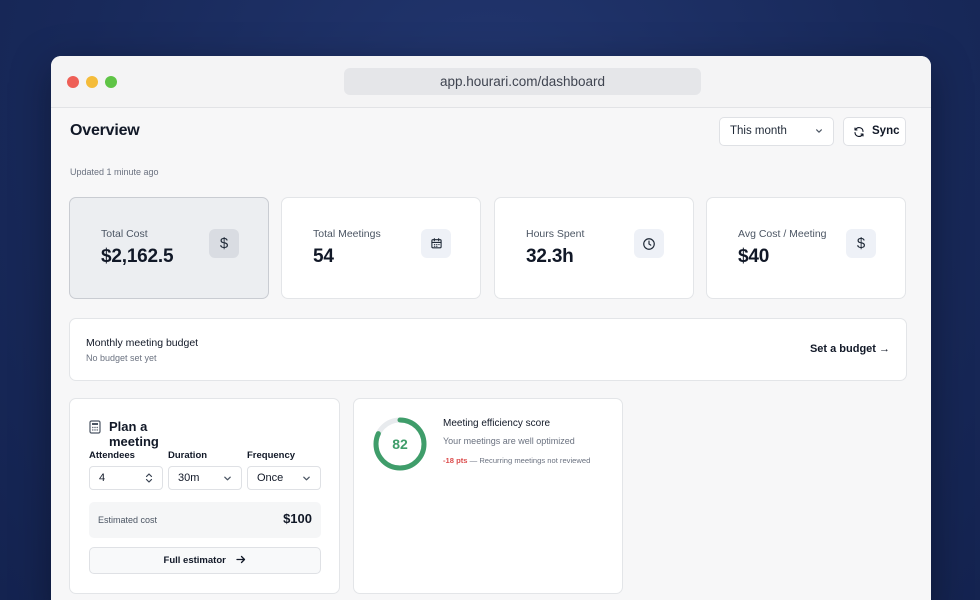  What do you see at coordinates (102, 478) in the screenshot?
I see `attendees-value: 4` at bounding box center [102, 478].